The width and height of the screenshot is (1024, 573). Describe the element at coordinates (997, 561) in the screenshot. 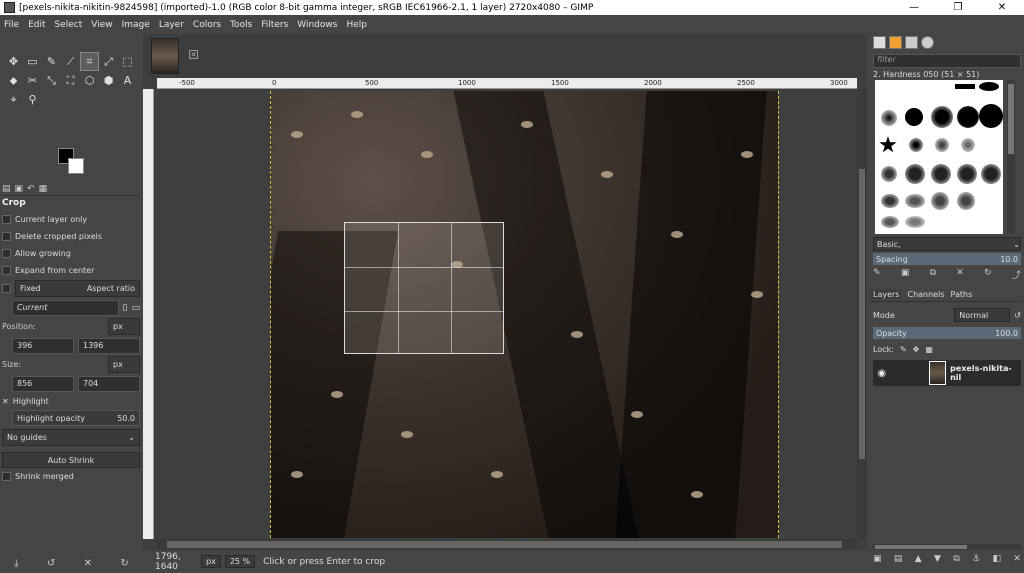

I see `mask-layer-icon: ◧` at that location.